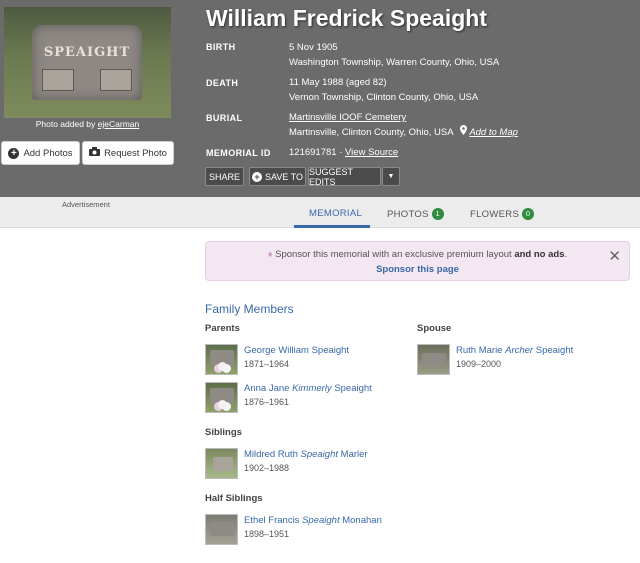 Image resolution: width=640 pixels, height=563 pixels. What do you see at coordinates (614, 256) in the screenshot?
I see `close-icon: ✕` at bounding box center [614, 256].